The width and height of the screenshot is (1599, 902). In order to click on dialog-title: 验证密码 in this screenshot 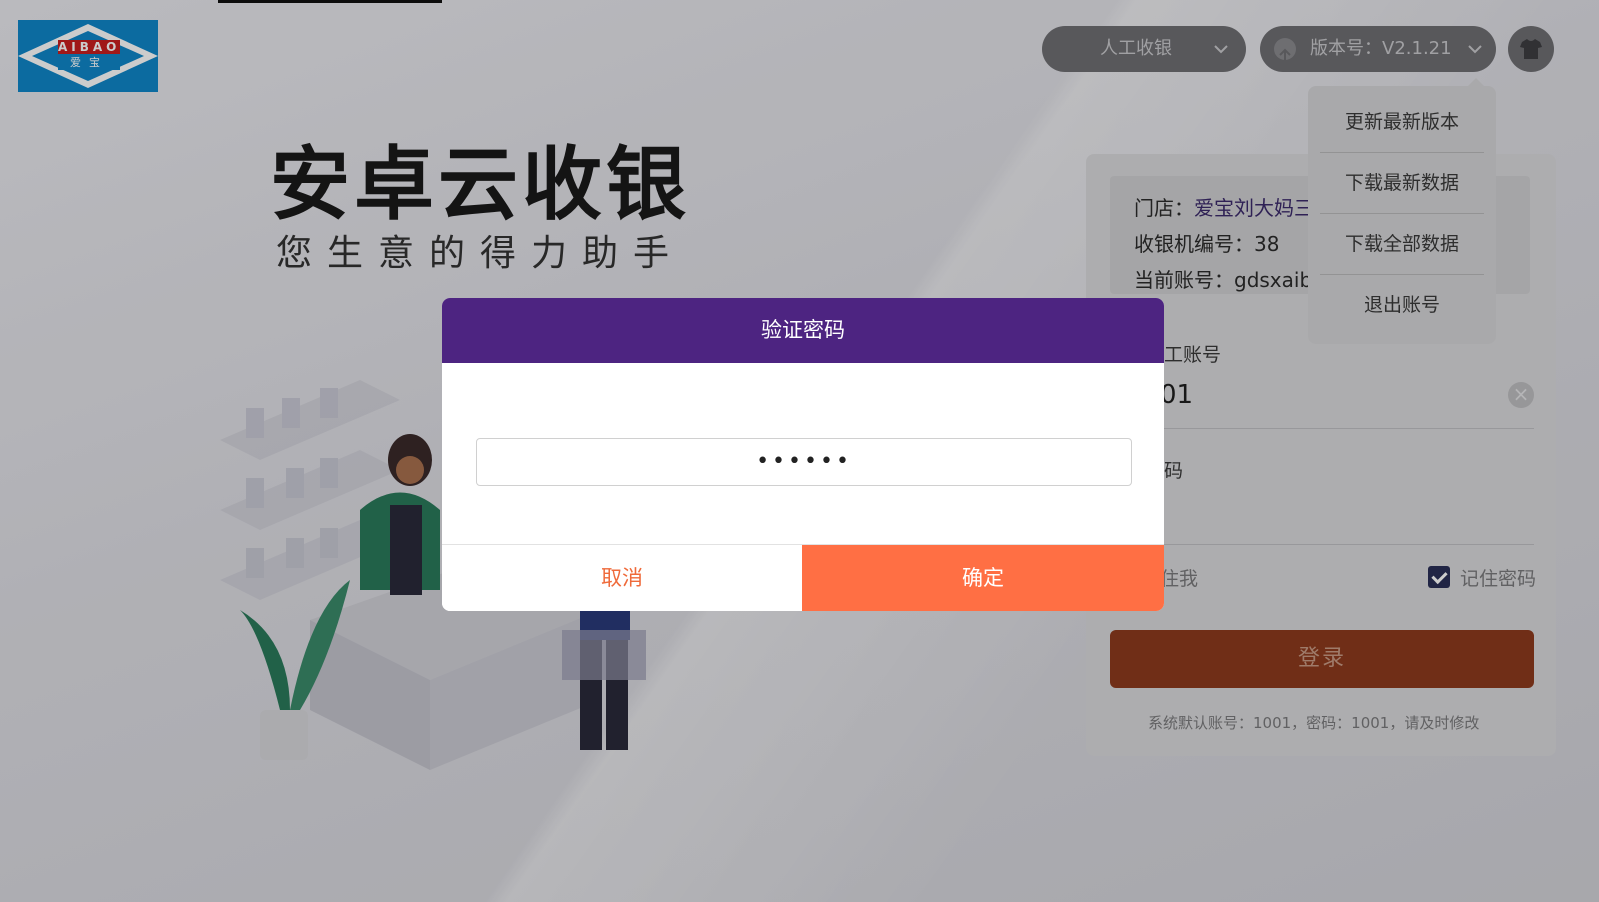, I will do `click(803, 330)`.